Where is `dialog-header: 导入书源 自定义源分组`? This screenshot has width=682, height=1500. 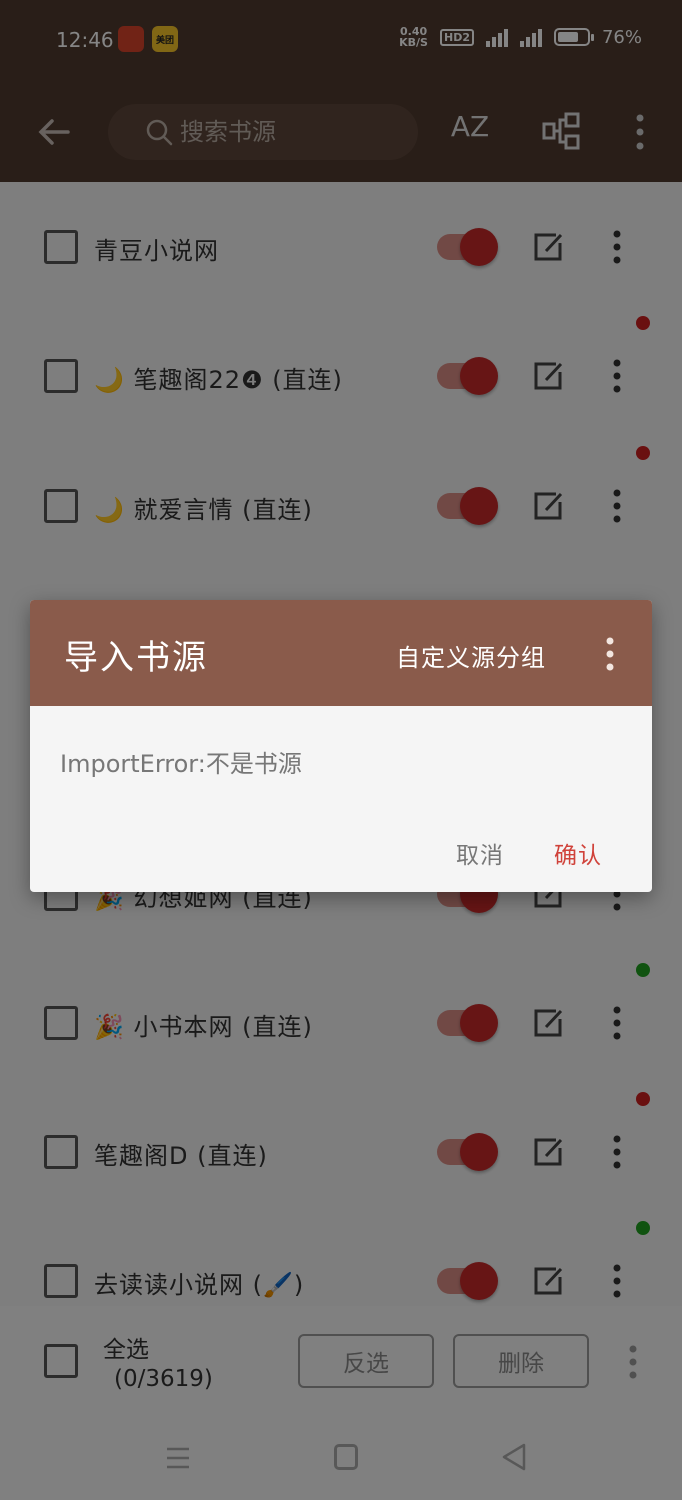 dialog-header: 导入书源 自定义源分组 is located at coordinates (341, 653).